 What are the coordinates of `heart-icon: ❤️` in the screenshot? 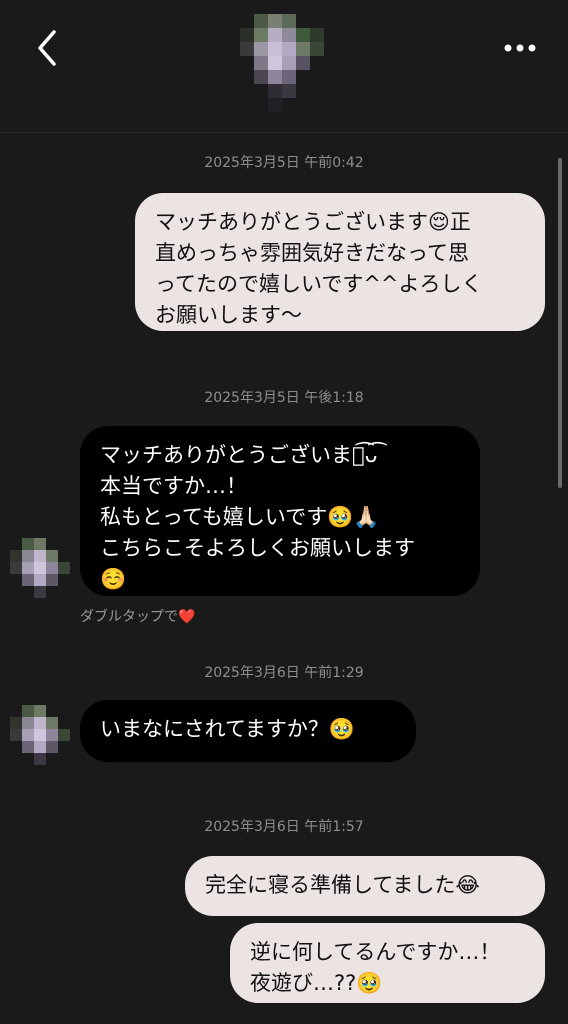 It's located at (187, 617).